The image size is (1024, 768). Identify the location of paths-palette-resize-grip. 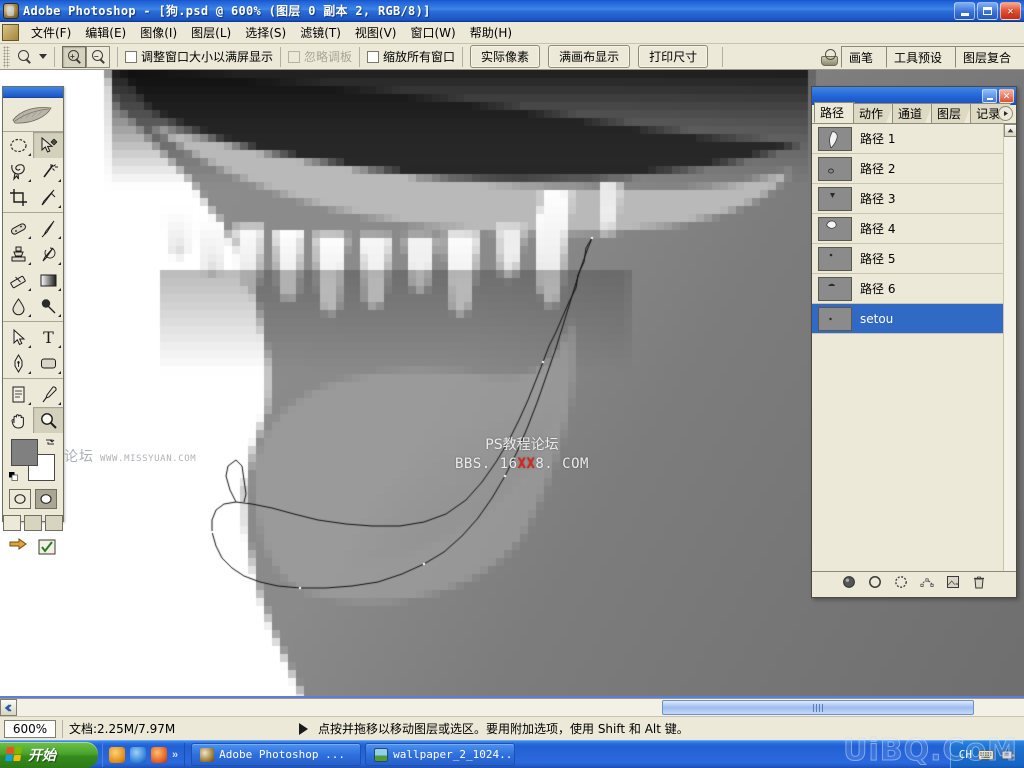
(914, 594).